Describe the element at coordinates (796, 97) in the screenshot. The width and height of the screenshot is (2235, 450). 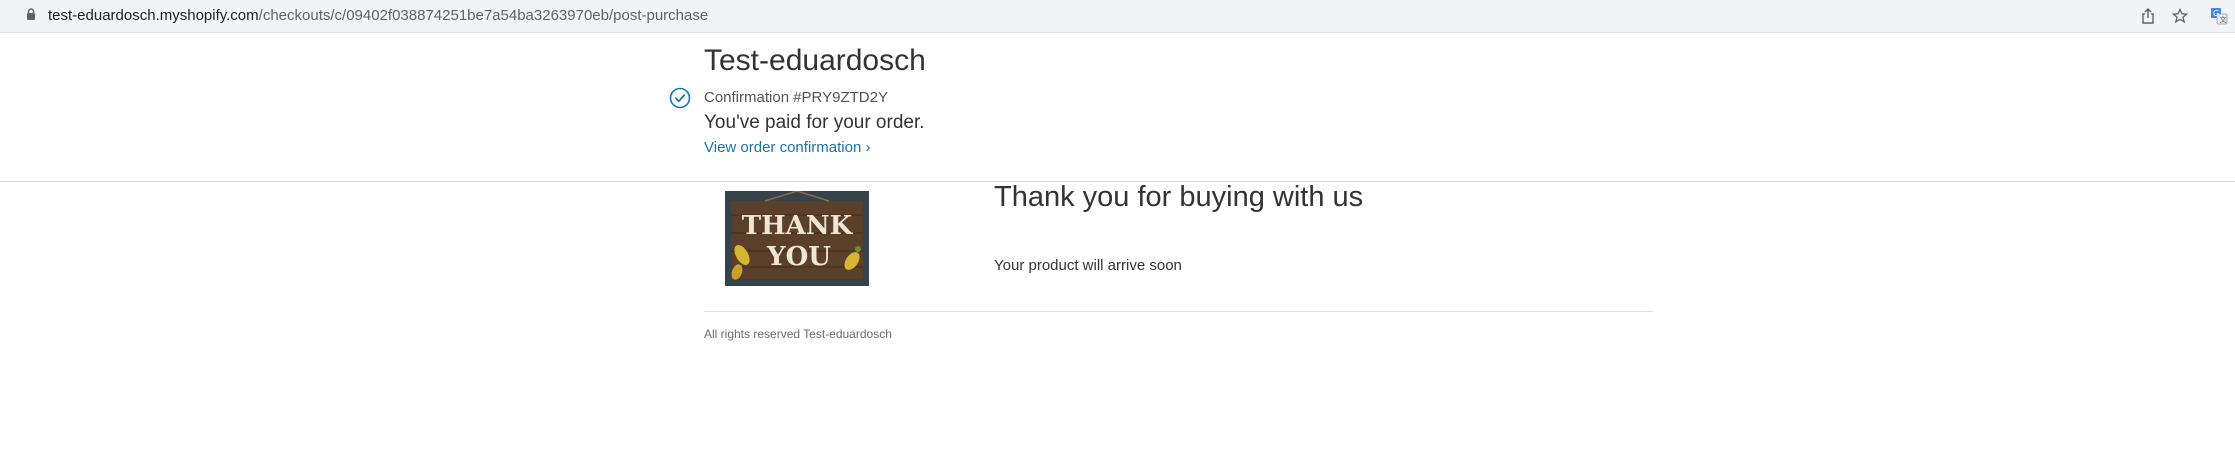
I see `confirmation-number: Confirmation #PRY9ZTD2Y` at that location.